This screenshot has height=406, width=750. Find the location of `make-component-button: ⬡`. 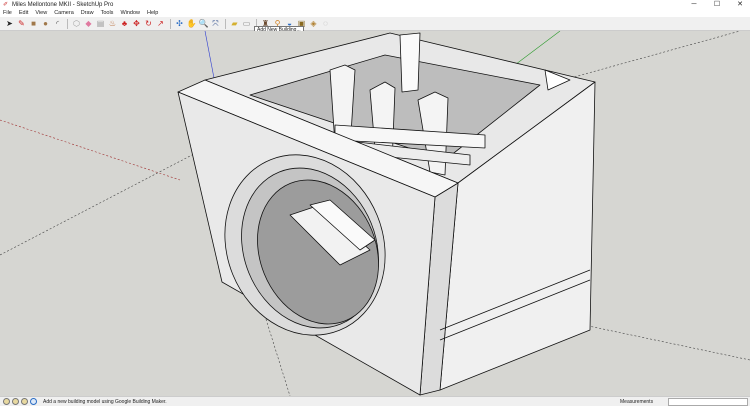

make-component-button: ⬡ is located at coordinates (76, 23).